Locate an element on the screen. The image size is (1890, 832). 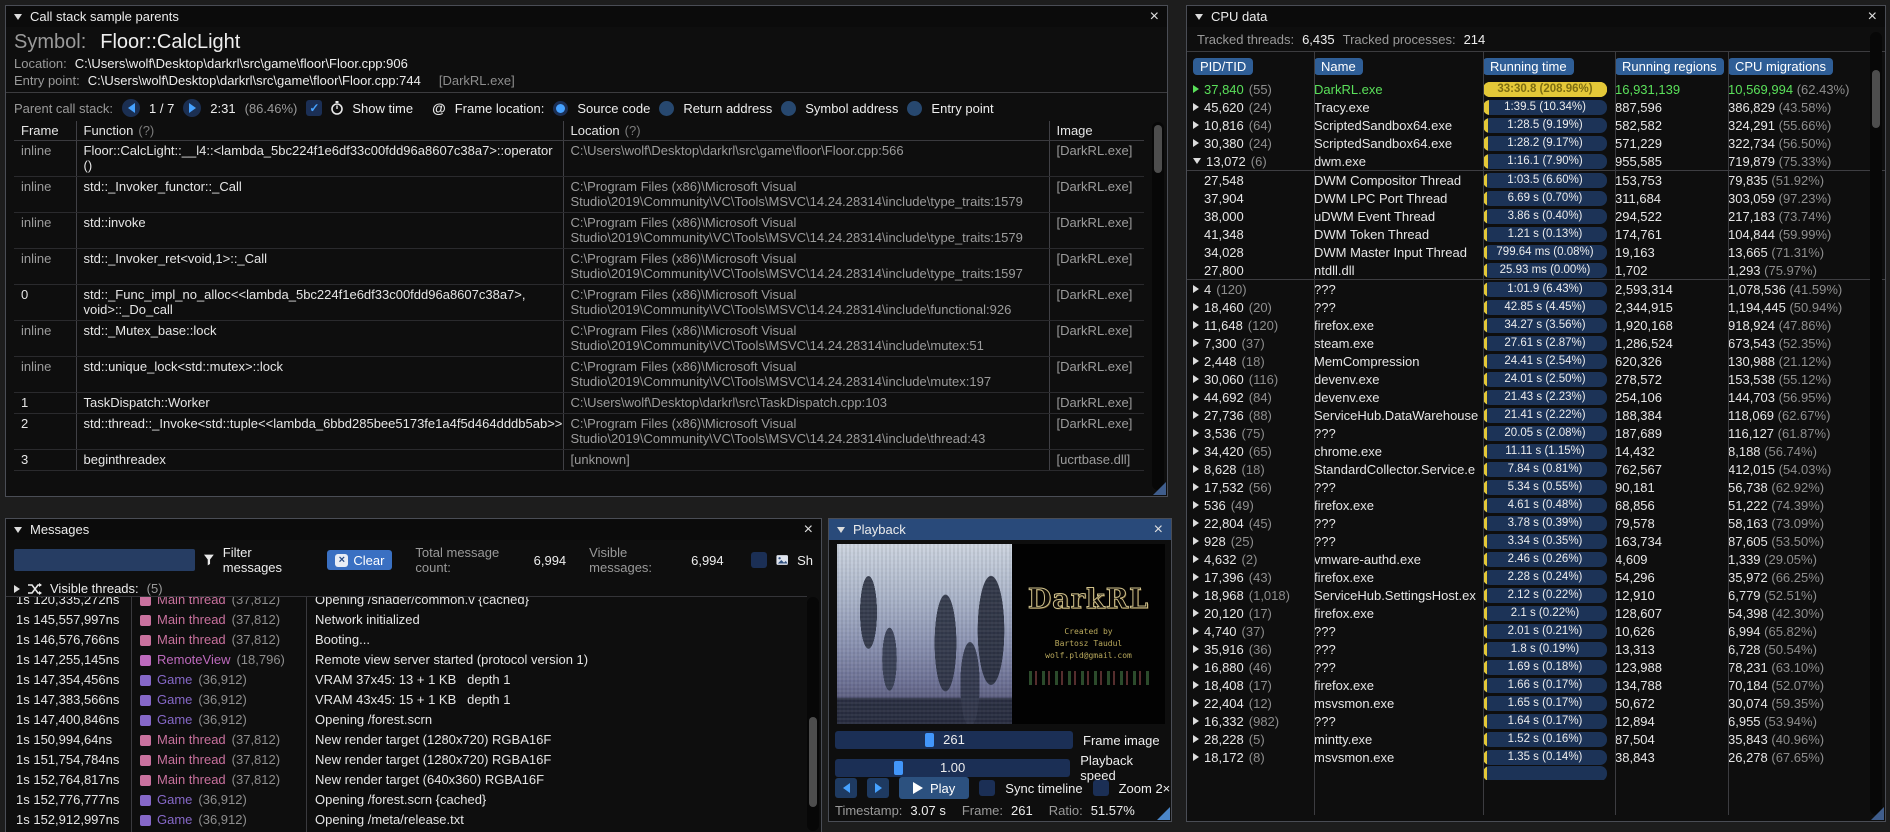
next-stack-button is located at coordinates (192, 108).